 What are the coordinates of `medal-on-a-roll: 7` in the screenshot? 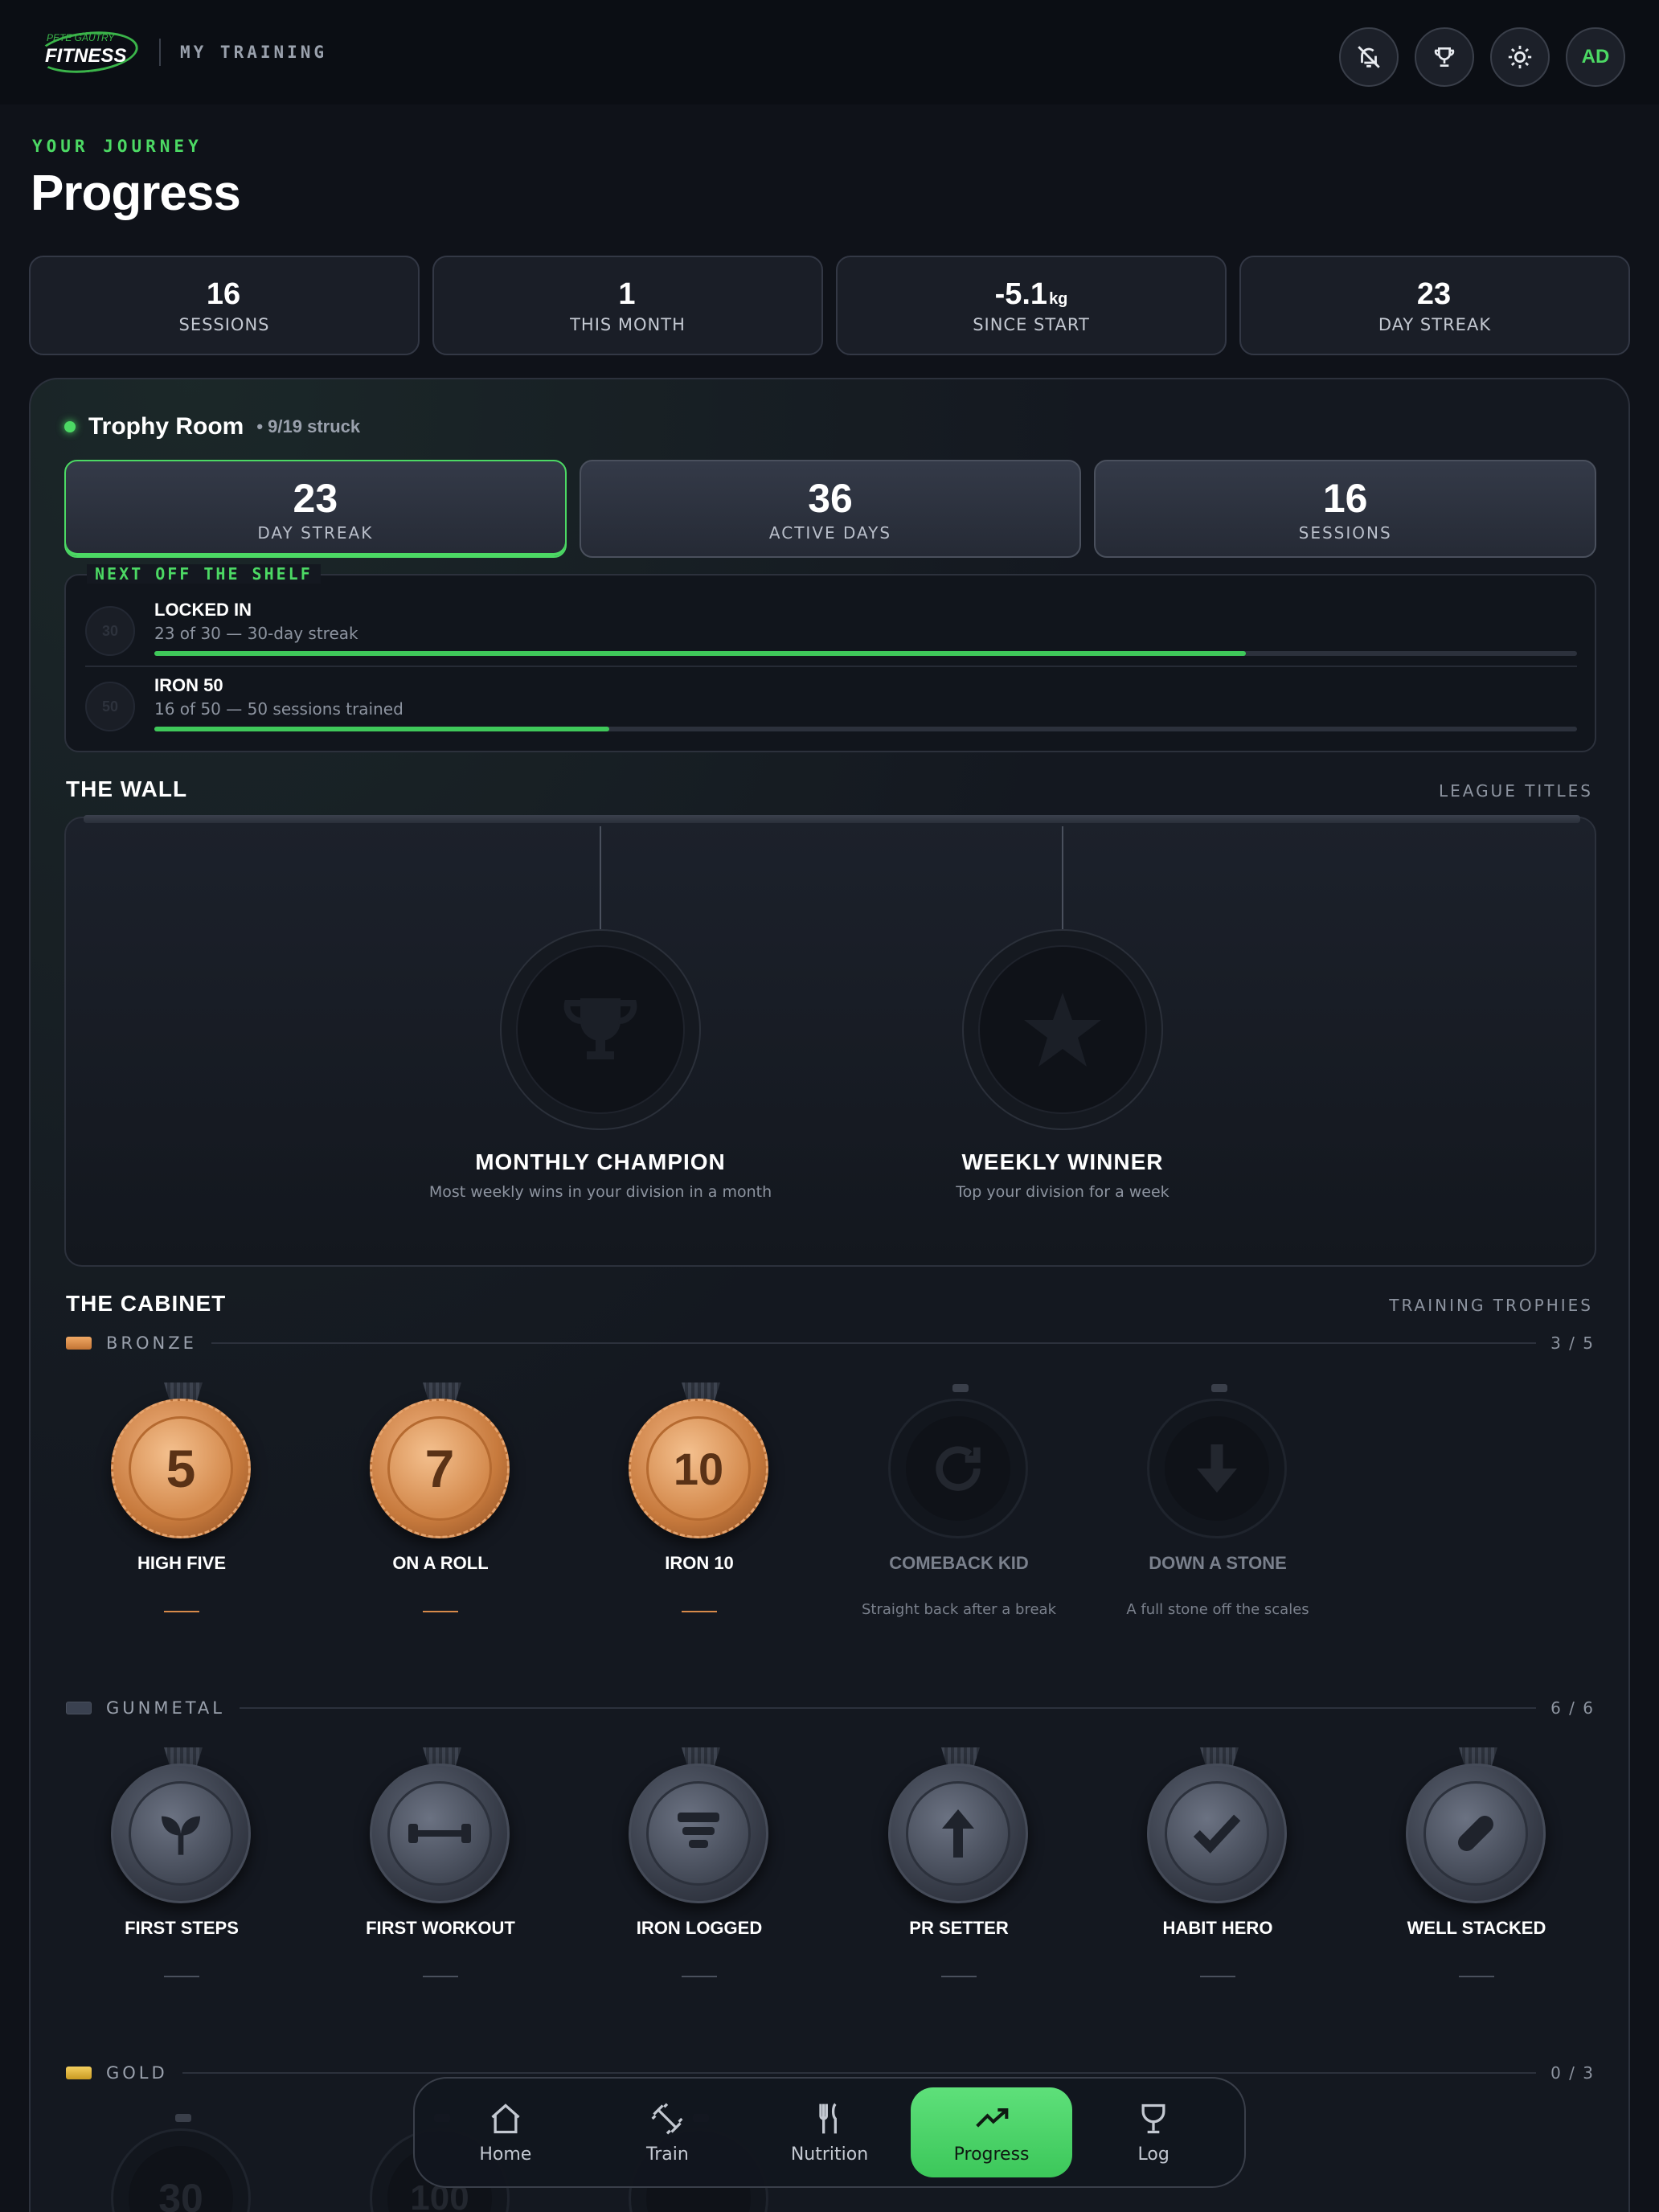 It's located at (442, 1460).